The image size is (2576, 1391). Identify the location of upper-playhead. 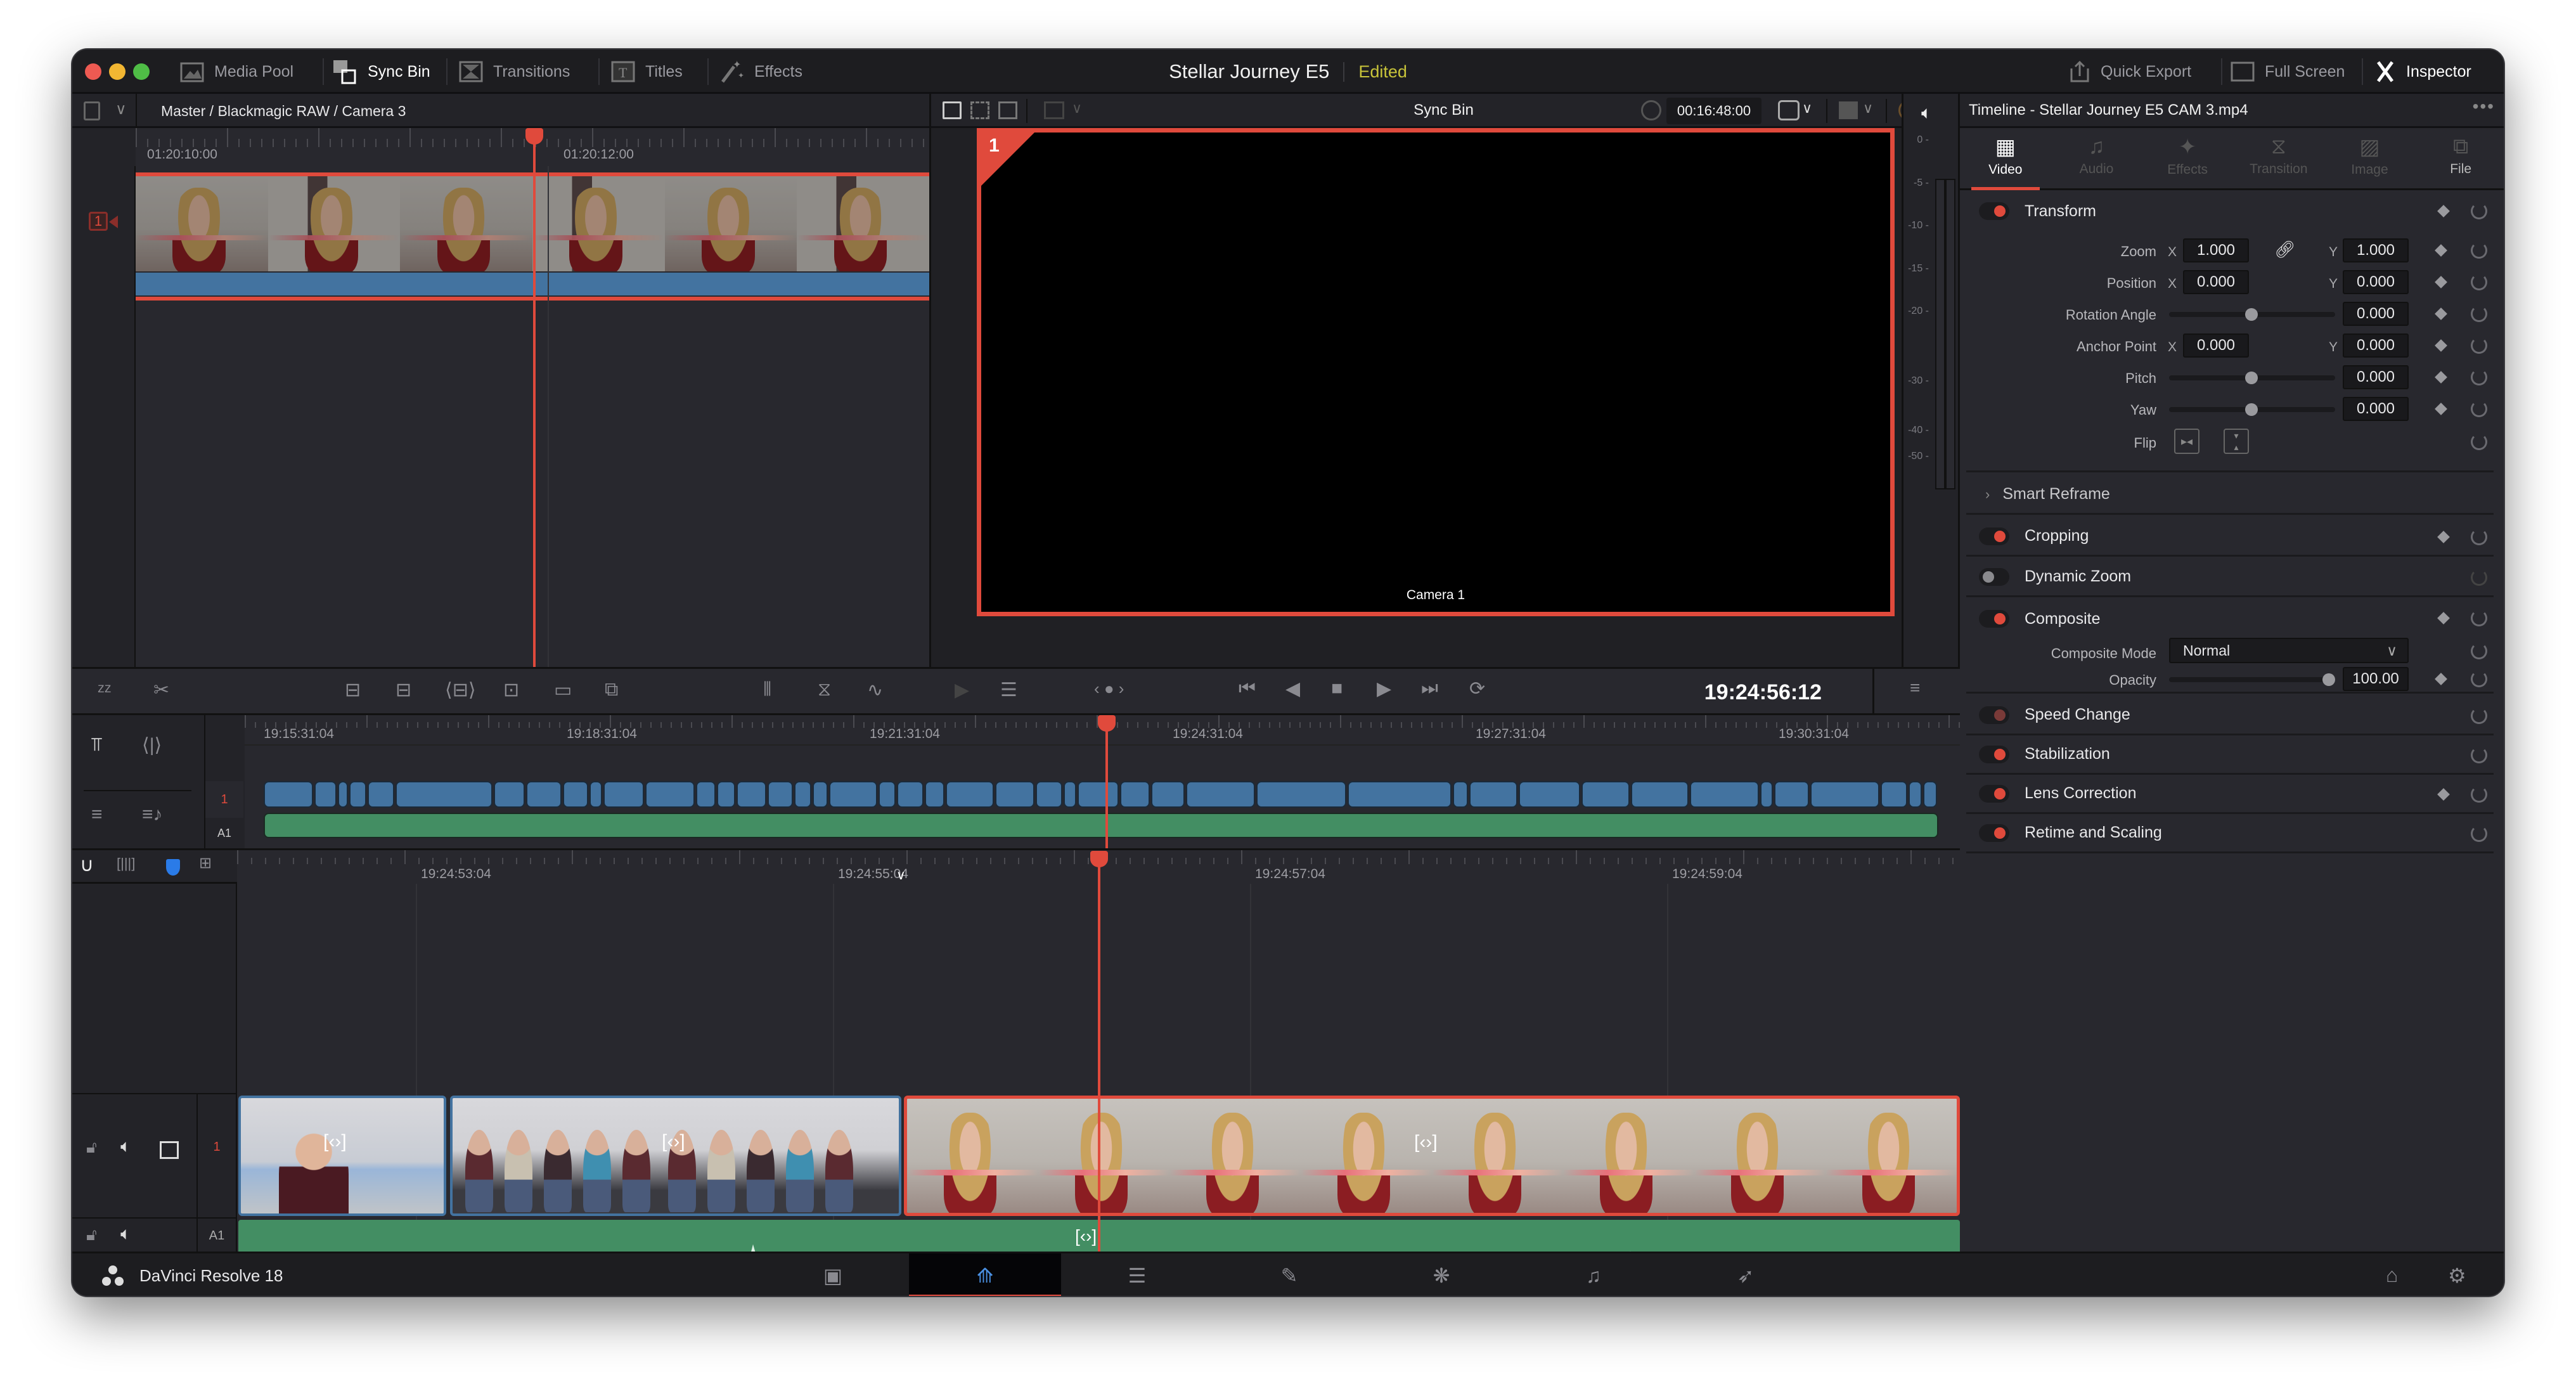
(1106, 781).